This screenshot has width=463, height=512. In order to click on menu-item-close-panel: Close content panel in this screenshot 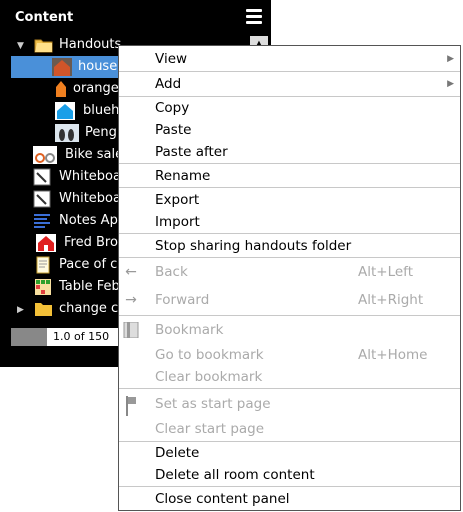, I will do `click(289, 499)`.